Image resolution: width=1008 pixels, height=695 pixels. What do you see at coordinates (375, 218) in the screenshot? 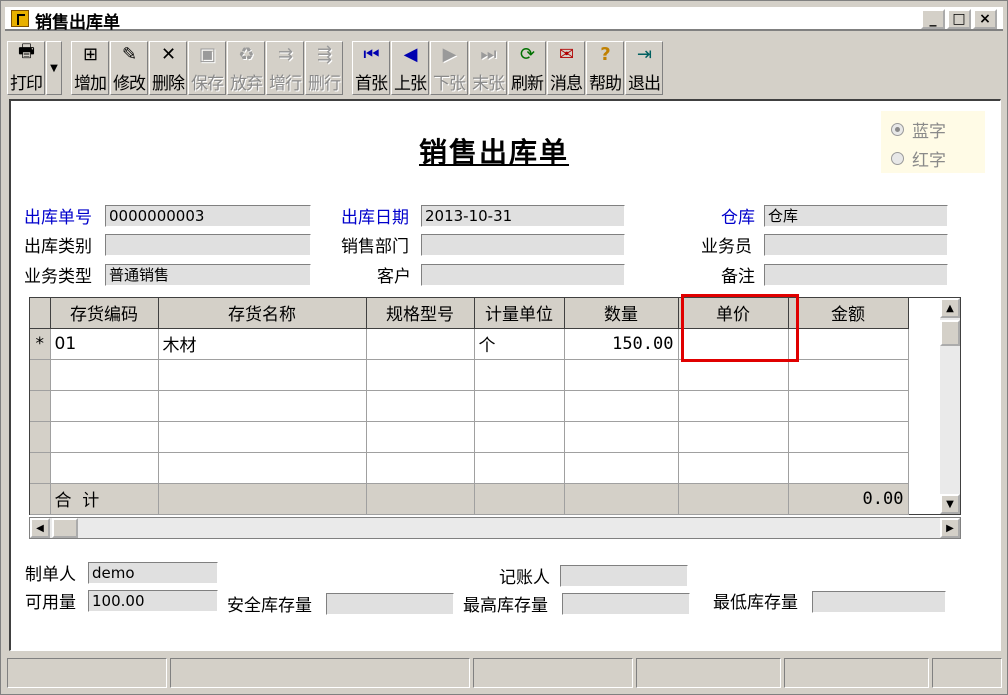
I see `out-date-label: 出库日期` at bounding box center [375, 218].